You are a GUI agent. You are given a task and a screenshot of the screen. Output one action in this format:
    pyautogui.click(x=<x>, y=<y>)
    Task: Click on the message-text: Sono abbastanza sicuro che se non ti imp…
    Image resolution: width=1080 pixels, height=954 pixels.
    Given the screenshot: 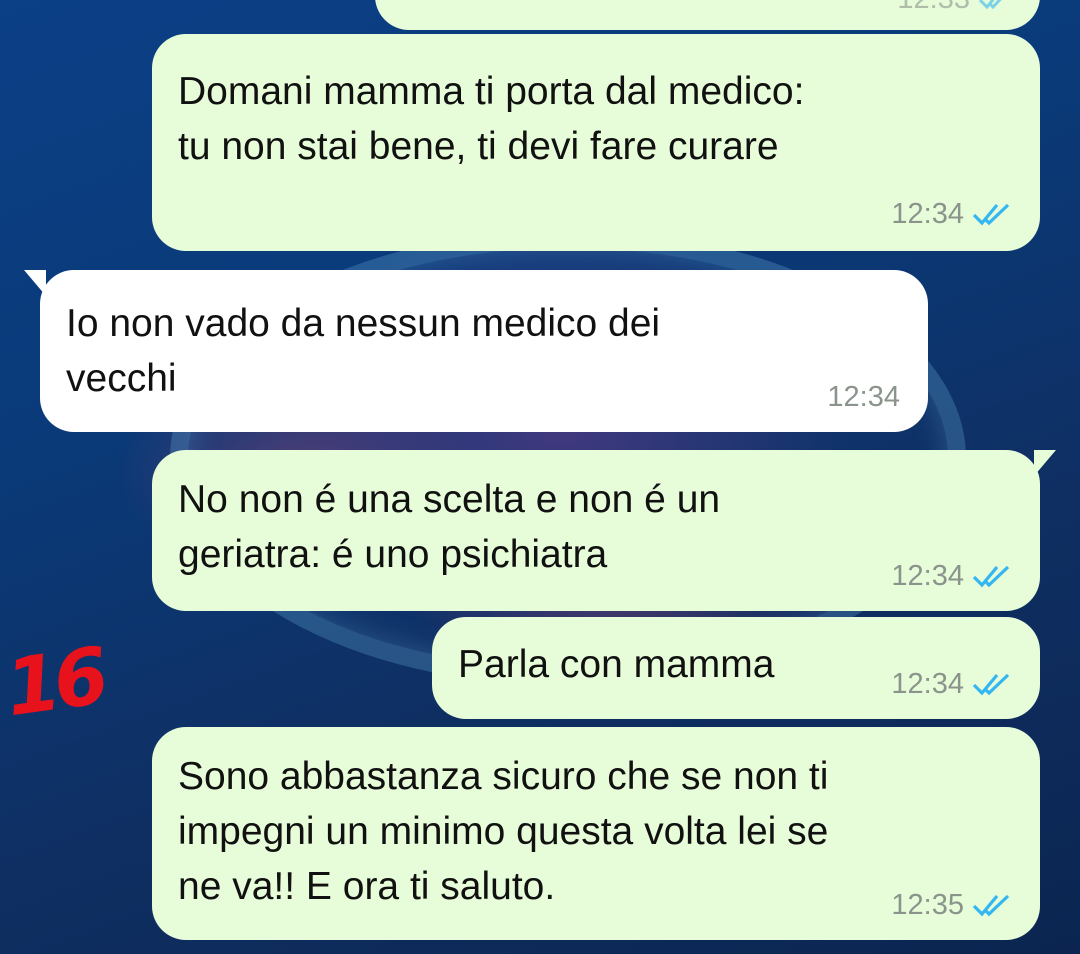 What is the action you would take?
    pyautogui.click(x=503, y=831)
    